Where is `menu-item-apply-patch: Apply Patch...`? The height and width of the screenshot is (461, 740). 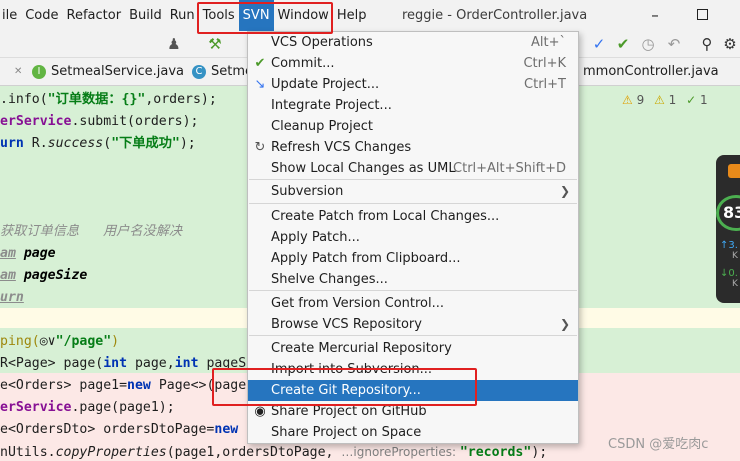 menu-item-apply-patch: Apply Patch... is located at coordinates (413, 237).